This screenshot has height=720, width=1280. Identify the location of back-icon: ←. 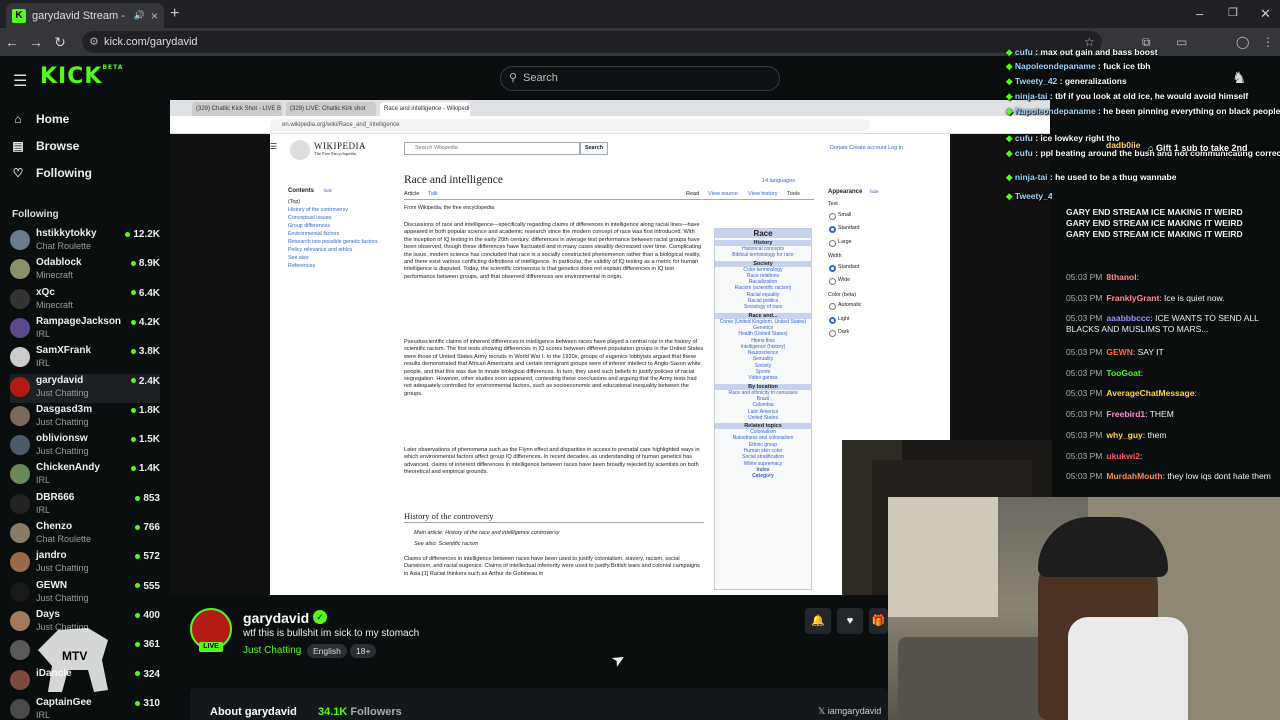
(12, 42).